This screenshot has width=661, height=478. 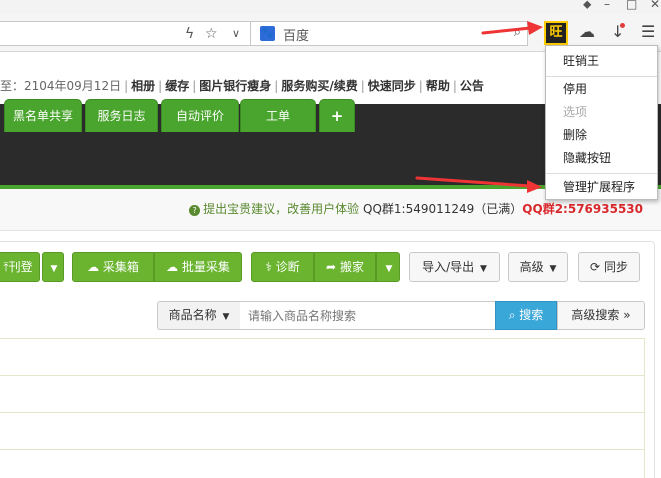 I want to click on tab-service-log: 服务日志, so click(x=121, y=115).